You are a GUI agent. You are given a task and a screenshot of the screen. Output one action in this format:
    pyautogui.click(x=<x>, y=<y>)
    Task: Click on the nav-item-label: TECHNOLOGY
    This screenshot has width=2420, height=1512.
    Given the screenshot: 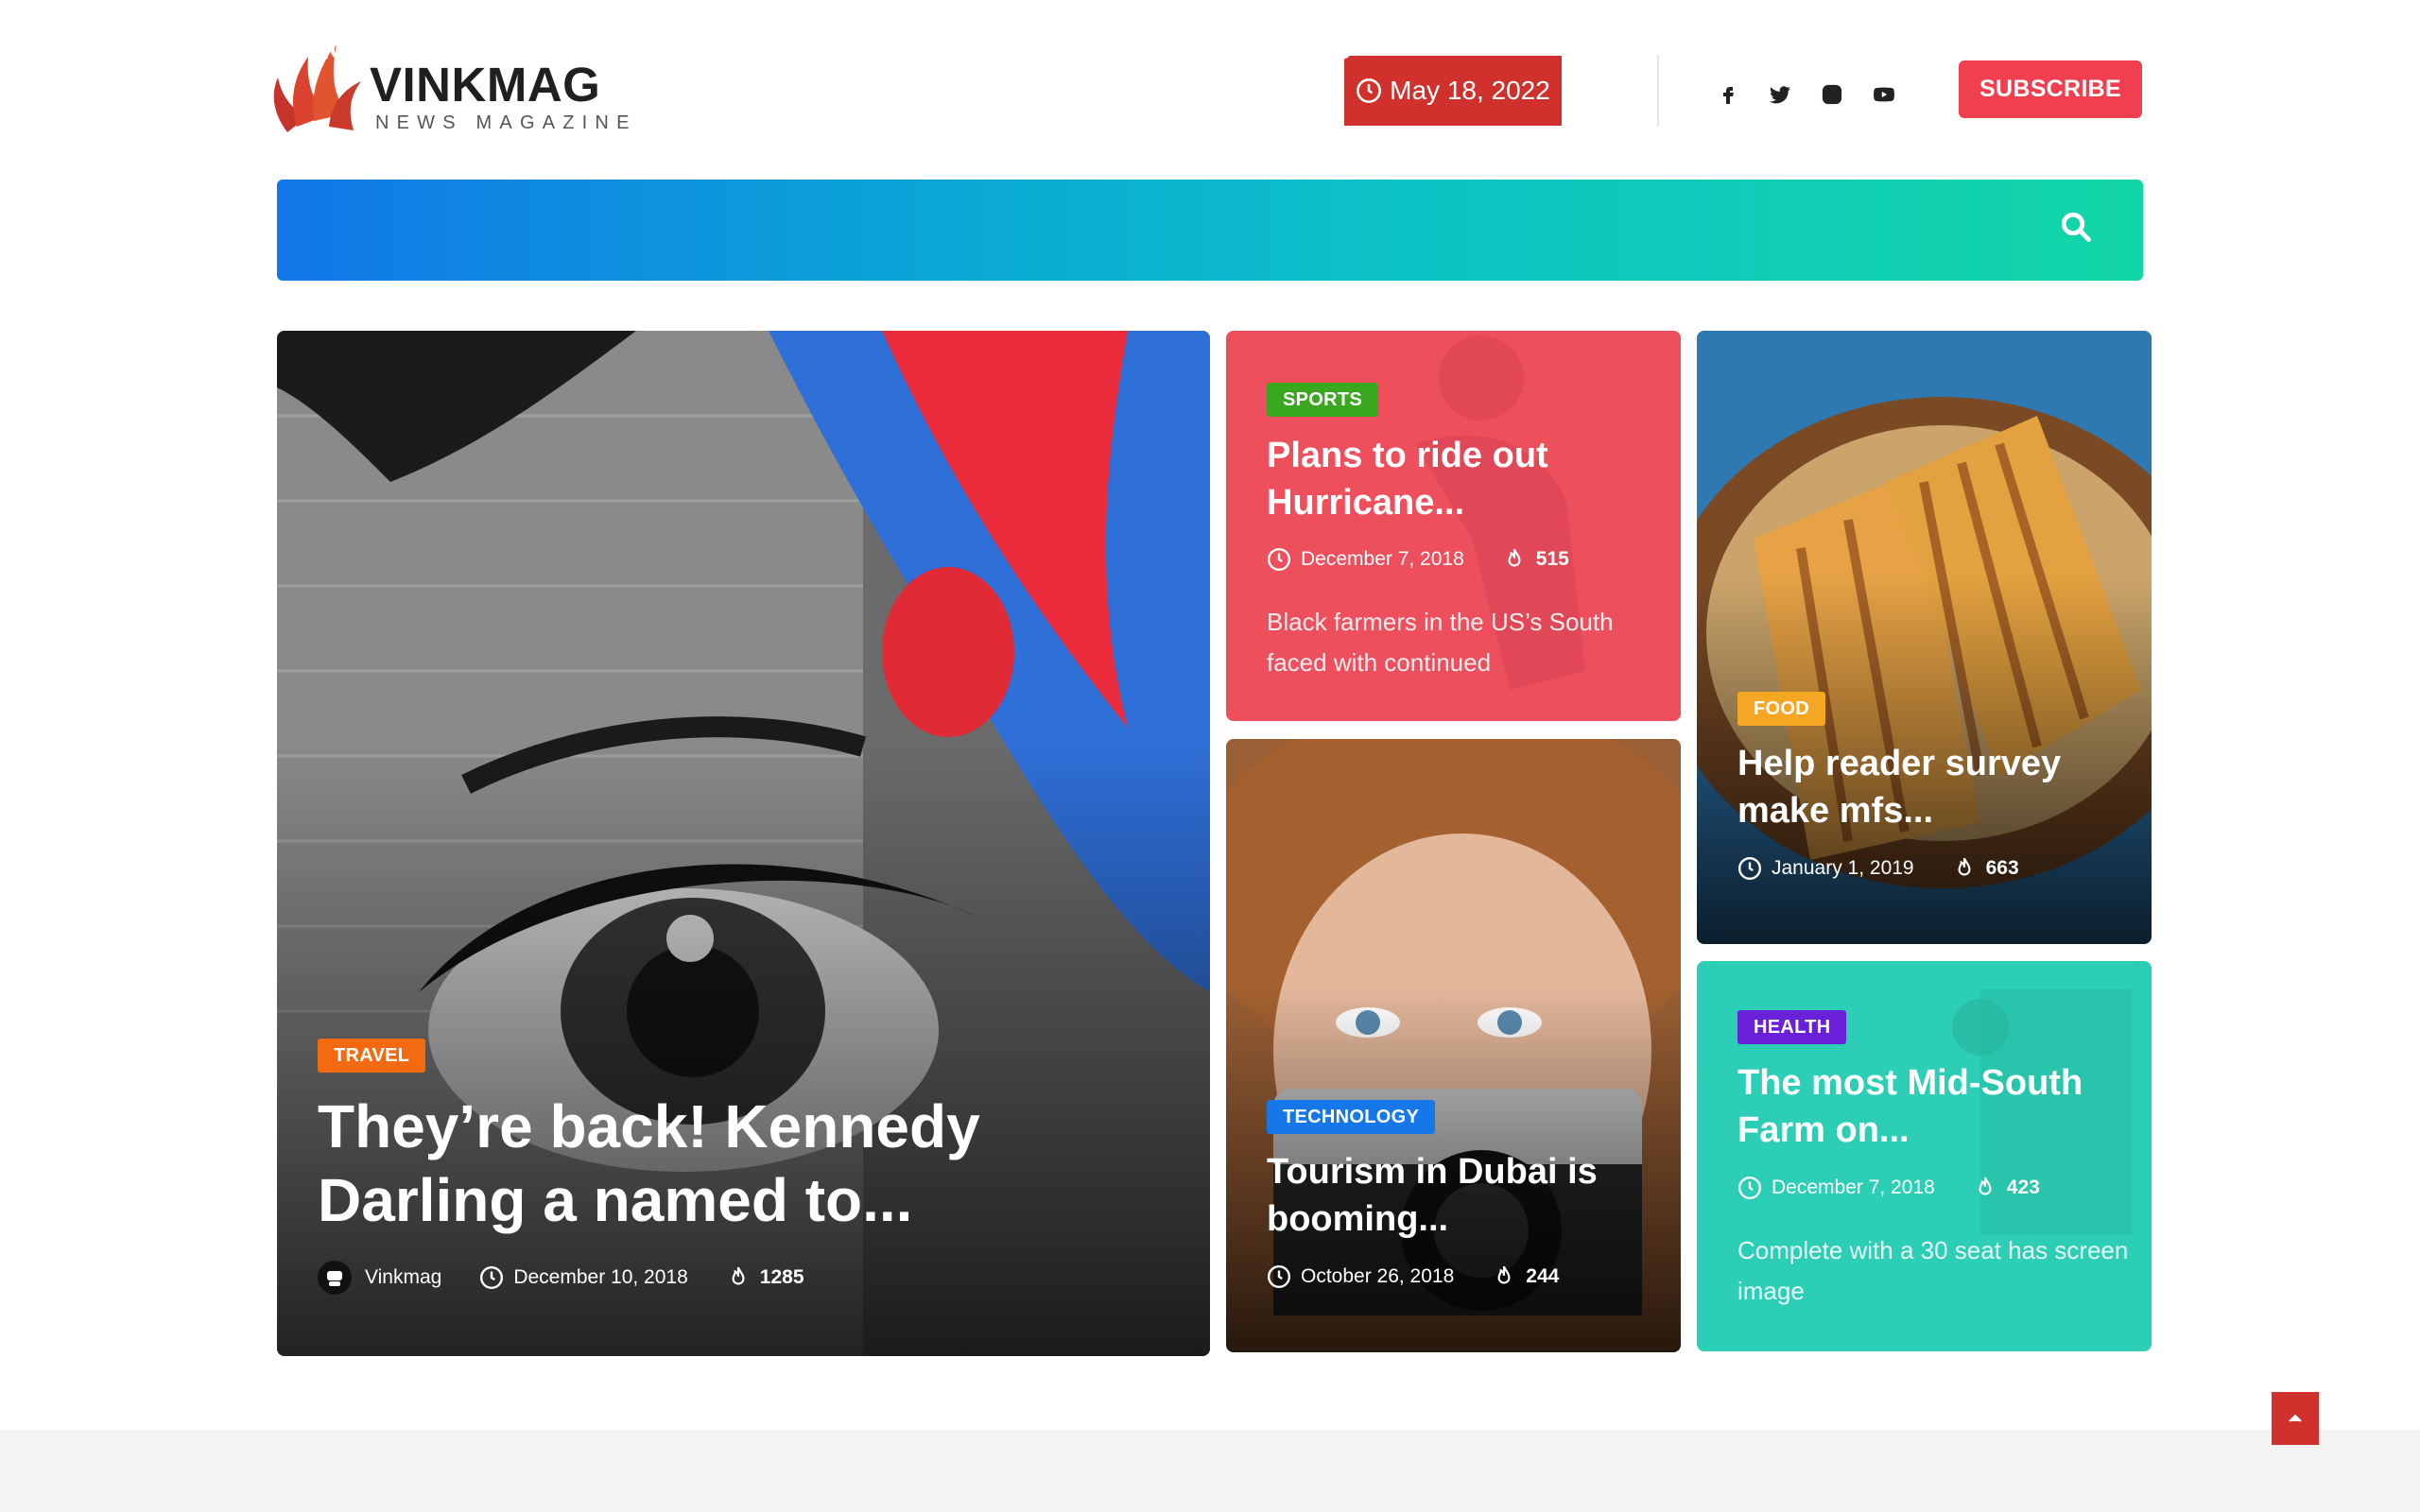 What is the action you would take?
    pyautogui.click(x=545, y=50)
    